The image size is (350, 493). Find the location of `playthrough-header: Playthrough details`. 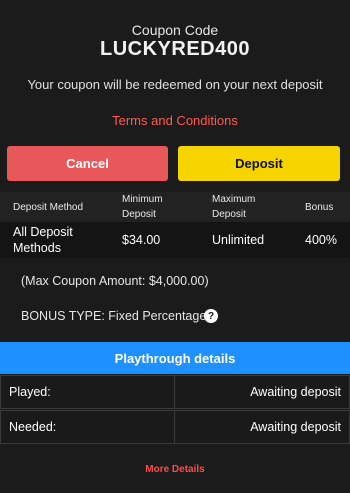

playthrough-header: Playthrough details is located at coordinates (175, 358).